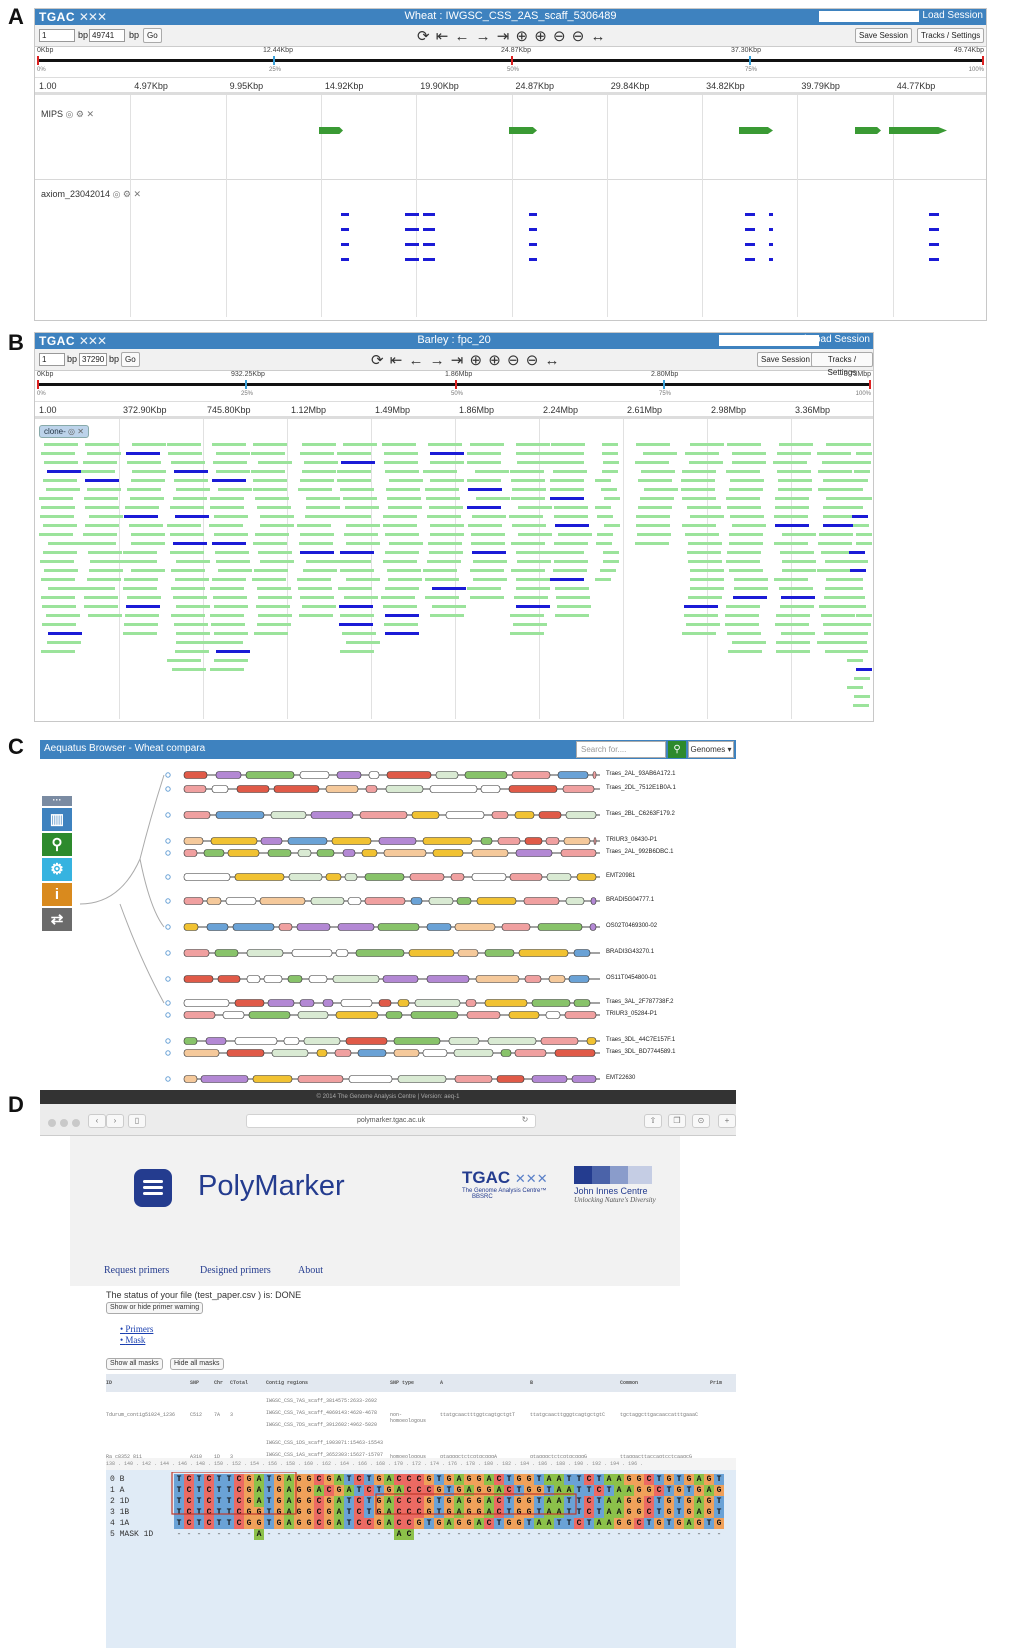 The width and height of the screenshot is (1036, 1648). What do you see at coordinates (130, 359) in the screenshot?
I see `go-button: Go` at bounding box center [130, 359].